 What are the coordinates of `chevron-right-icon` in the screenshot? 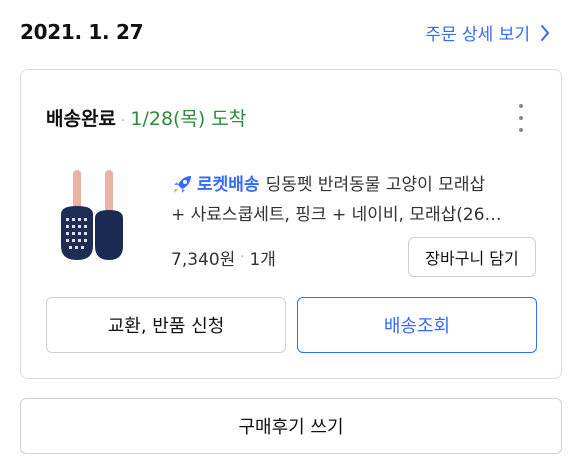 It's located at (545, 32).